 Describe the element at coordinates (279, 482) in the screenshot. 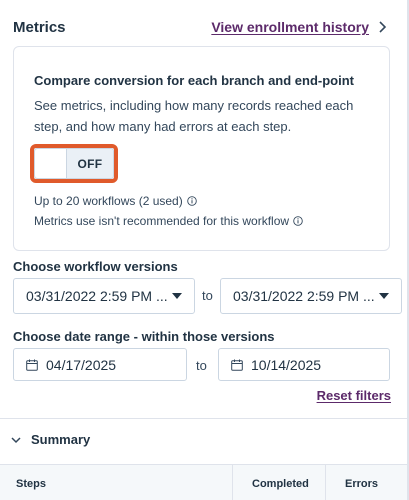

I see `column-header-completed: Completed` at that location.